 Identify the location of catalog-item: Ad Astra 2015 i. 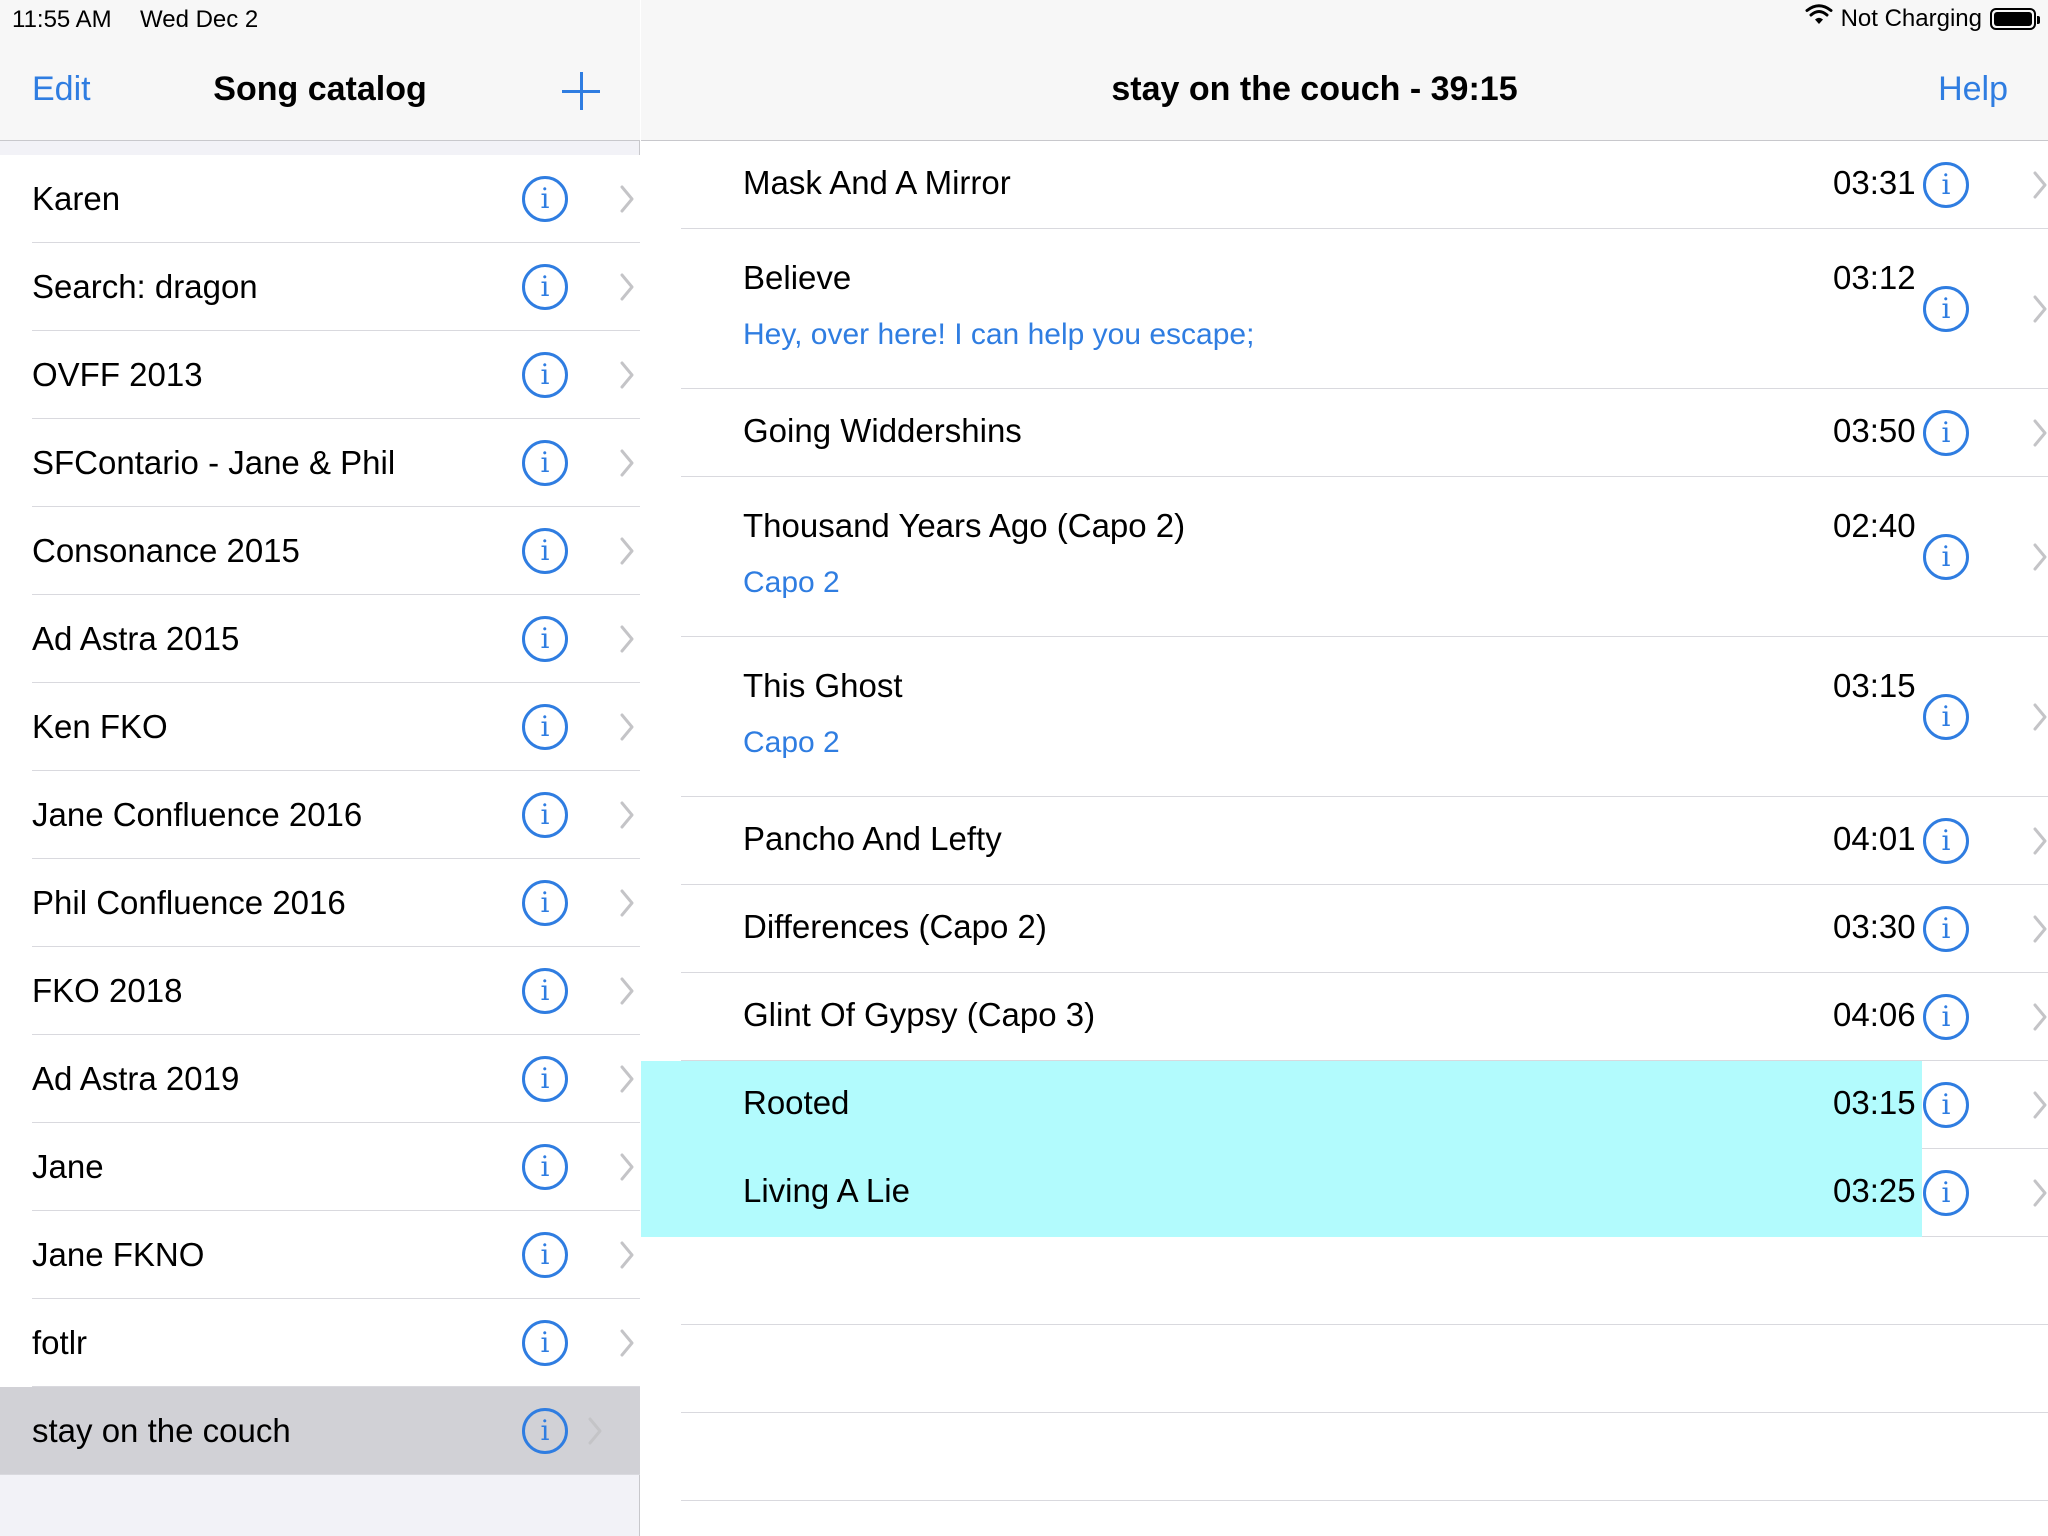
(336, 639).